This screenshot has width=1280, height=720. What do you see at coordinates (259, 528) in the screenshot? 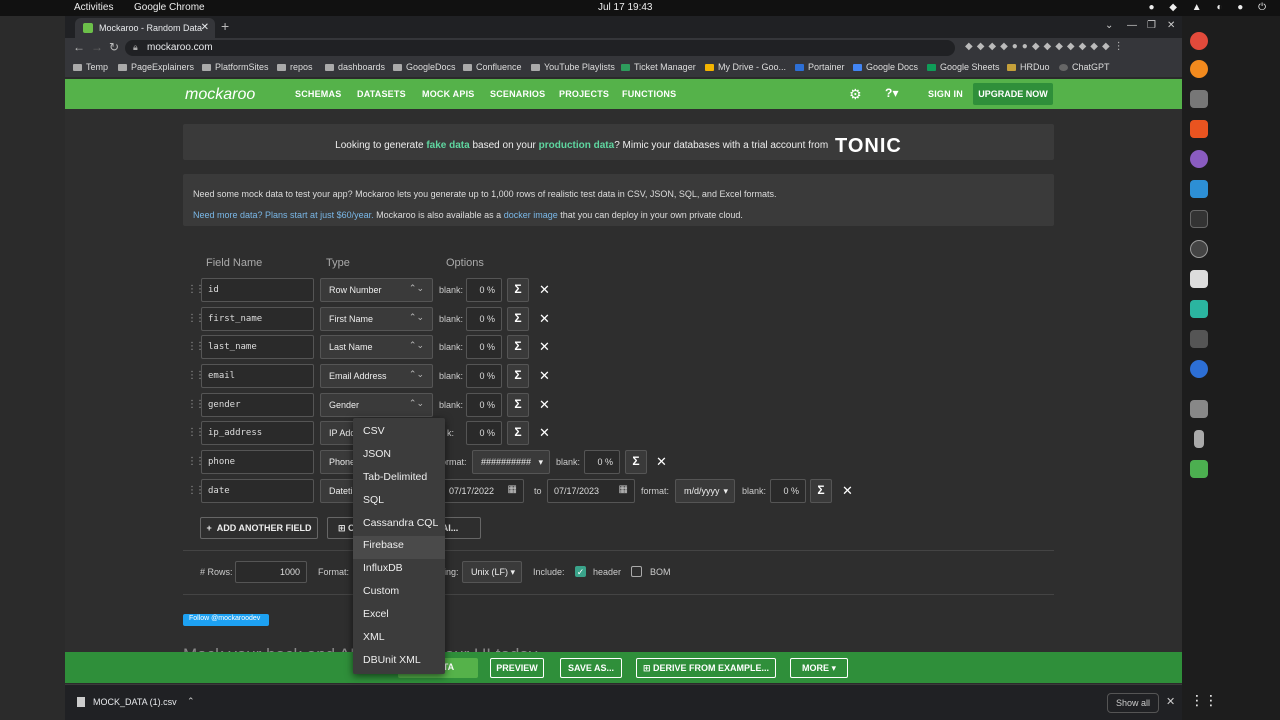
I see `add-another-field-button: + ADD ANOTHER FIELD` at bounding box center [259, 528].